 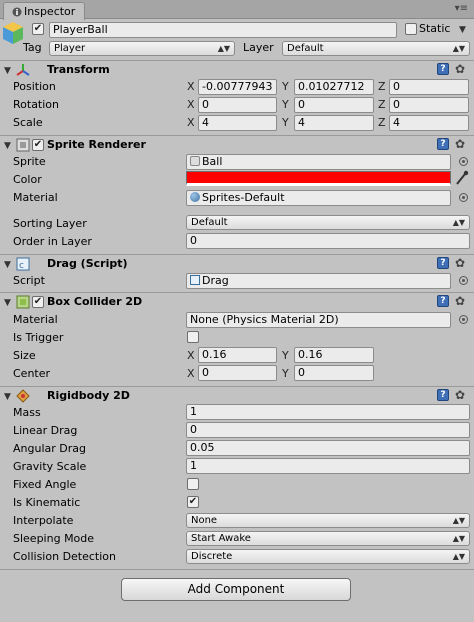 What do you see at coordinates (38, 302) in the screenshot?
I see `box-collider-enabled-checkbox: ✔` at bounding box center [38, 302].